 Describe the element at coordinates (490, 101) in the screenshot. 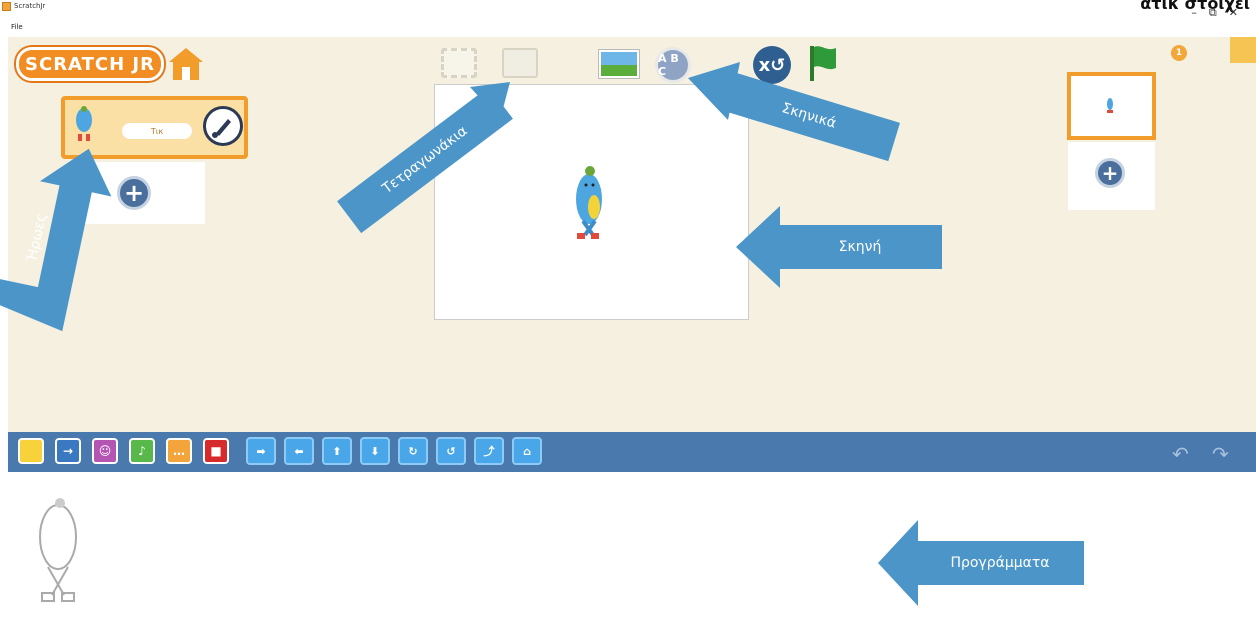

I see `annotation-arrowhead-grid` at that location.